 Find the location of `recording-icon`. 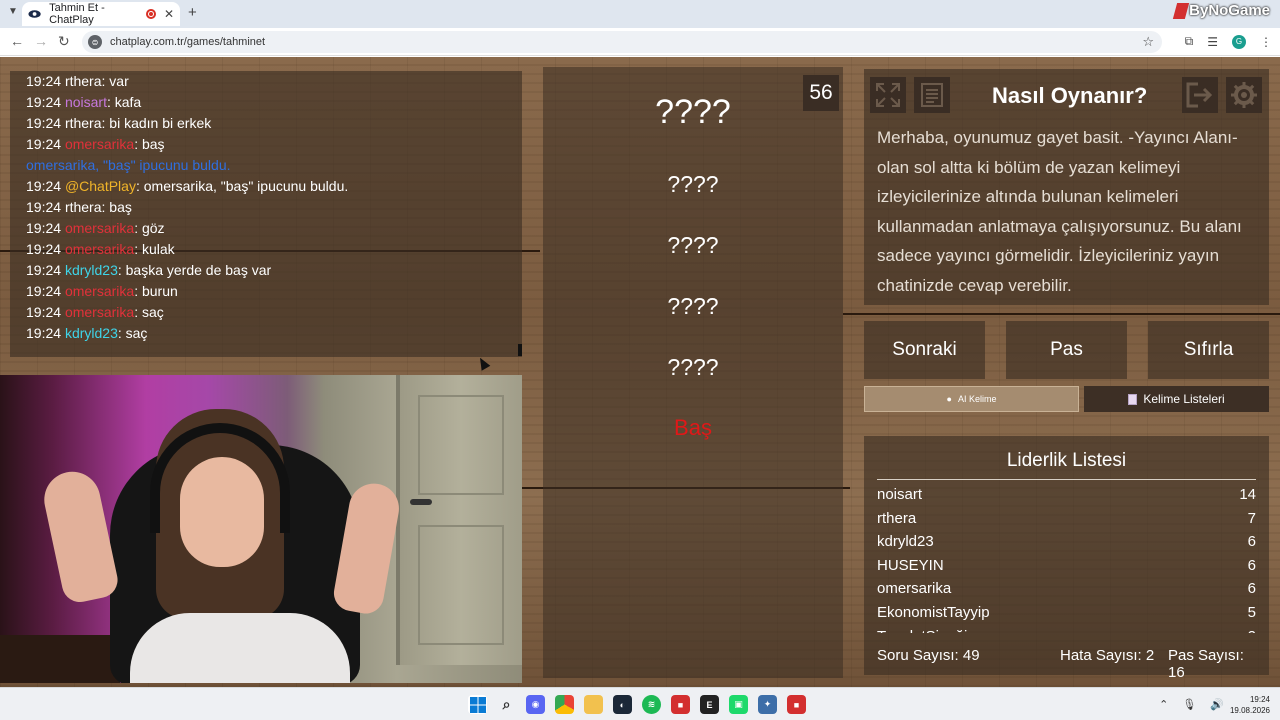

recording-icon is located at coordinates (151, 14).